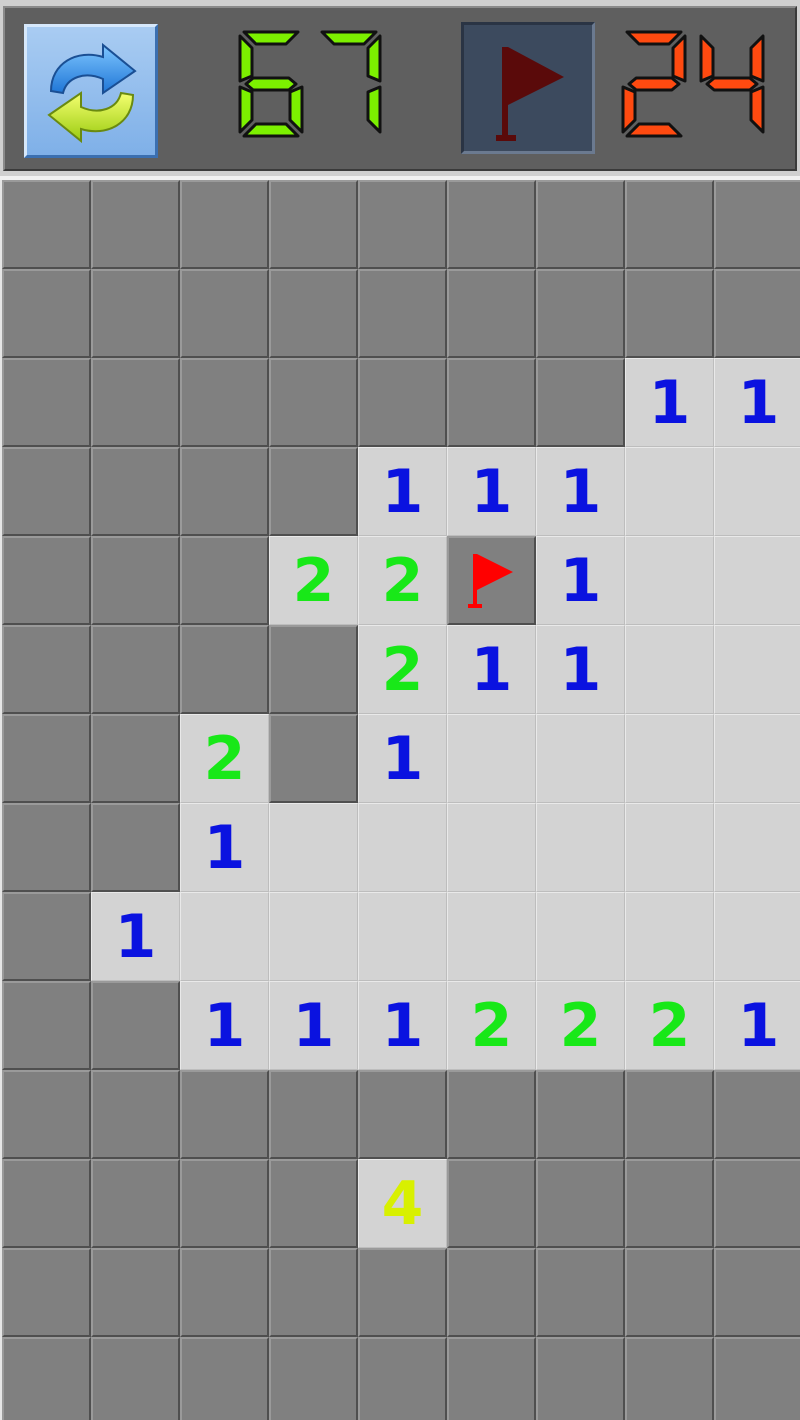  Describe the element at coordinates (491, 580) in the screenshot. I see `cell-flagged` at that location.